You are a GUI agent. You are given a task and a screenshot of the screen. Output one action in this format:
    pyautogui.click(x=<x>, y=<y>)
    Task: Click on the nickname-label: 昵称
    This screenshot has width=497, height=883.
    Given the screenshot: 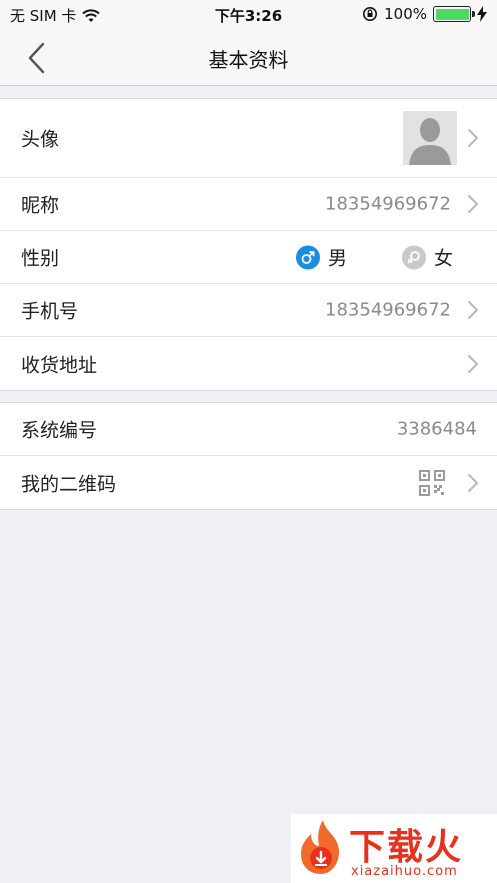 What is the action you would take?
    pyautogui.click(x=40, y=205)
    